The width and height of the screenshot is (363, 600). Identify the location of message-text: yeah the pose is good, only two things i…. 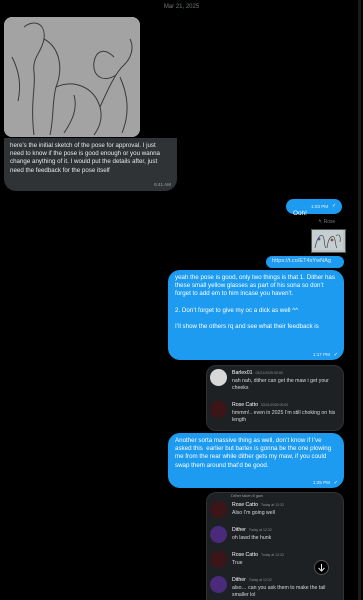
(255, 302).